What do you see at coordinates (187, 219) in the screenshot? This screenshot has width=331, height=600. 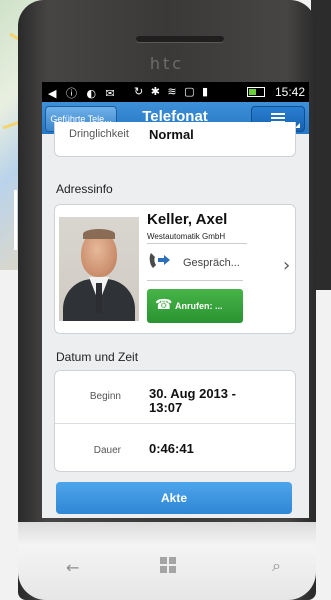 I see `contact-name: Keller, Axel` at bounding box center [187, 219].